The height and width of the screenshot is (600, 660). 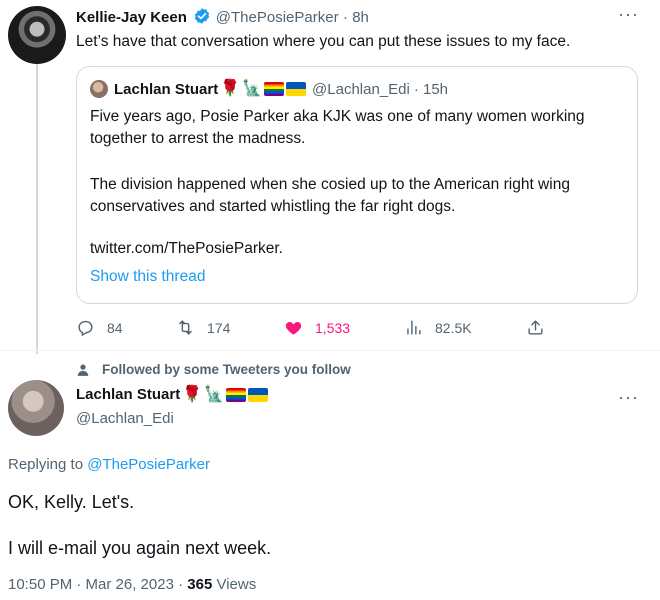 I want to click on retweet-button: 174, so click(x=203, y=327).